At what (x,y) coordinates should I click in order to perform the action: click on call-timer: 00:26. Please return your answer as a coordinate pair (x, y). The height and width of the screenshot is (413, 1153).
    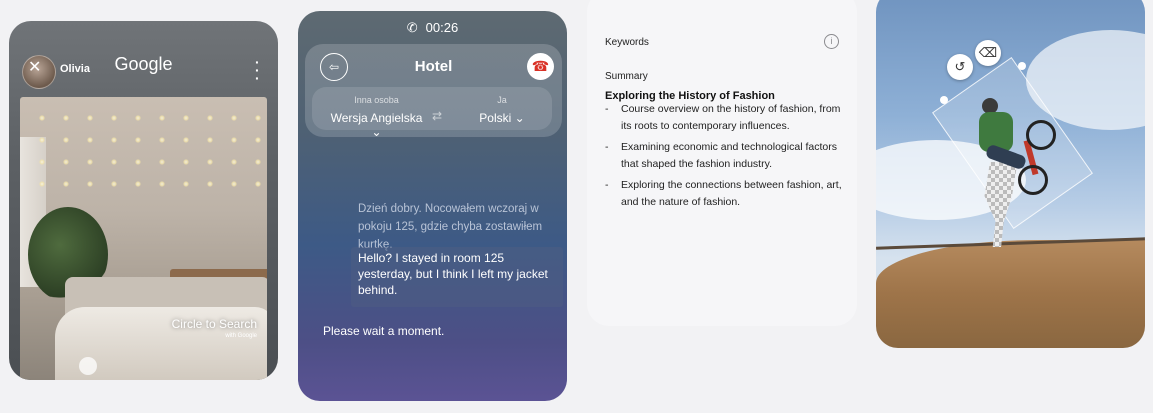
    Looking at the image, I should click on (442, 27).